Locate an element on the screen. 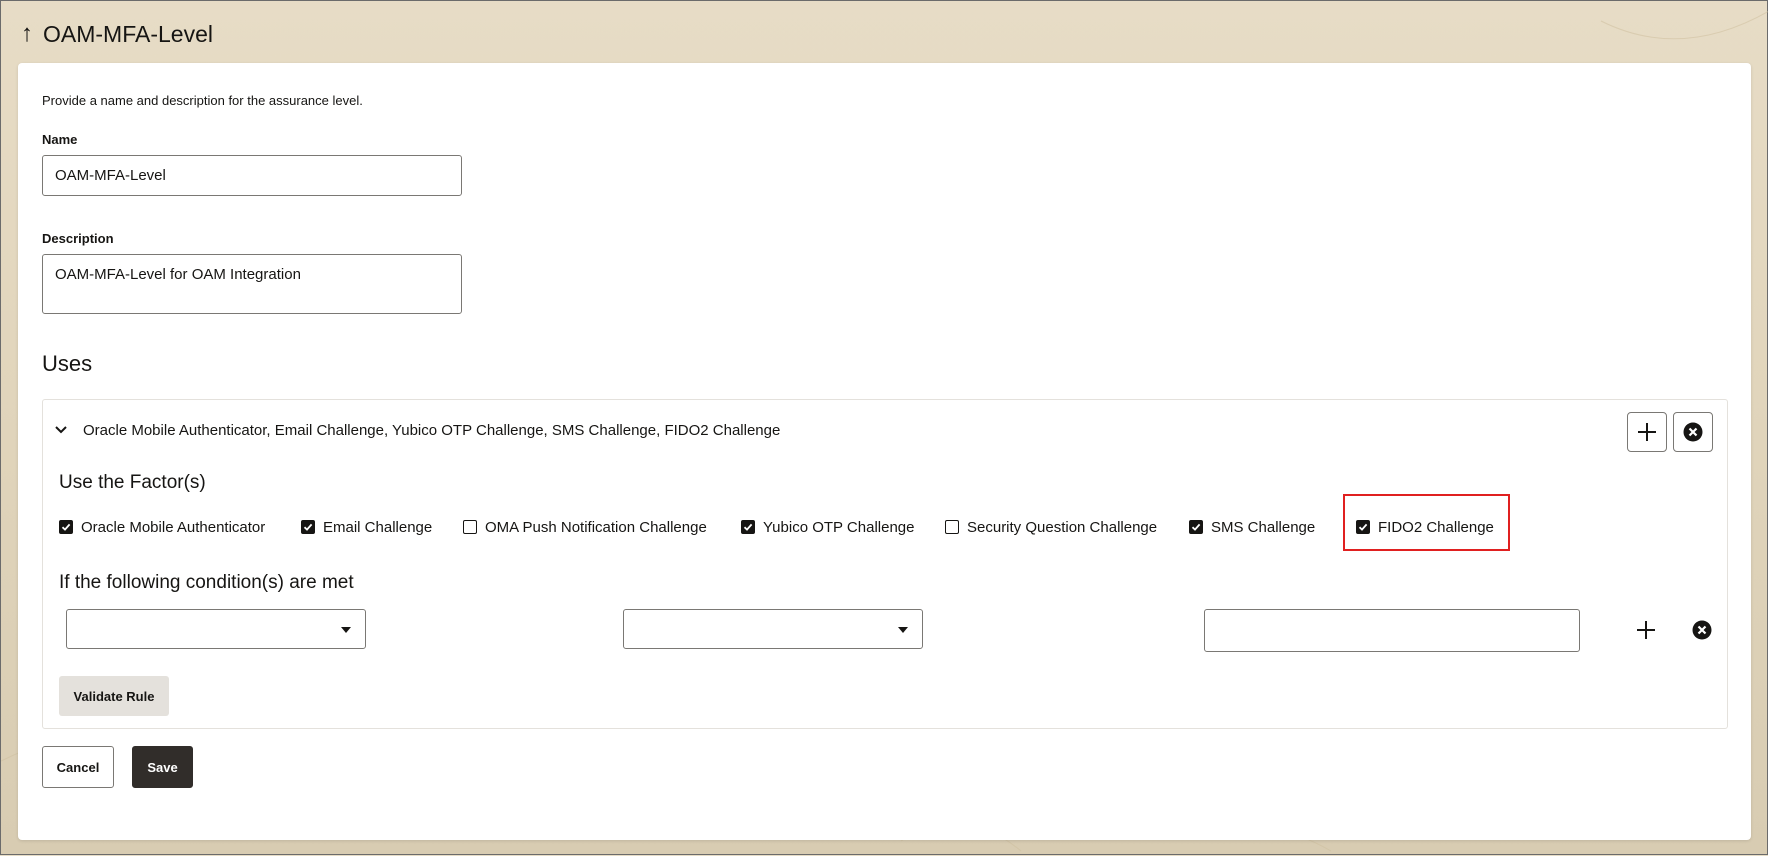 This screenshot has height=856, width=1768. cancel-button: Cancel is located at coordinates (78, 767).